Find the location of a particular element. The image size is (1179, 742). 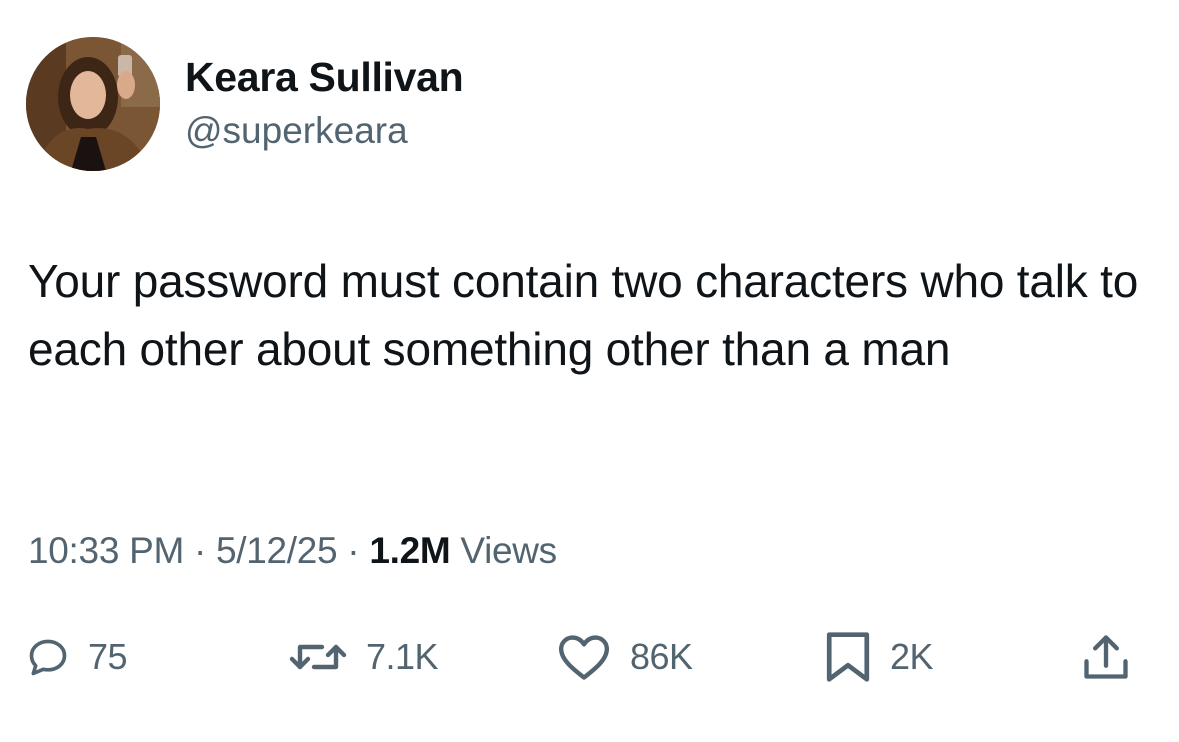

author-handle: @superkeara is located at coordinates (296, 131).